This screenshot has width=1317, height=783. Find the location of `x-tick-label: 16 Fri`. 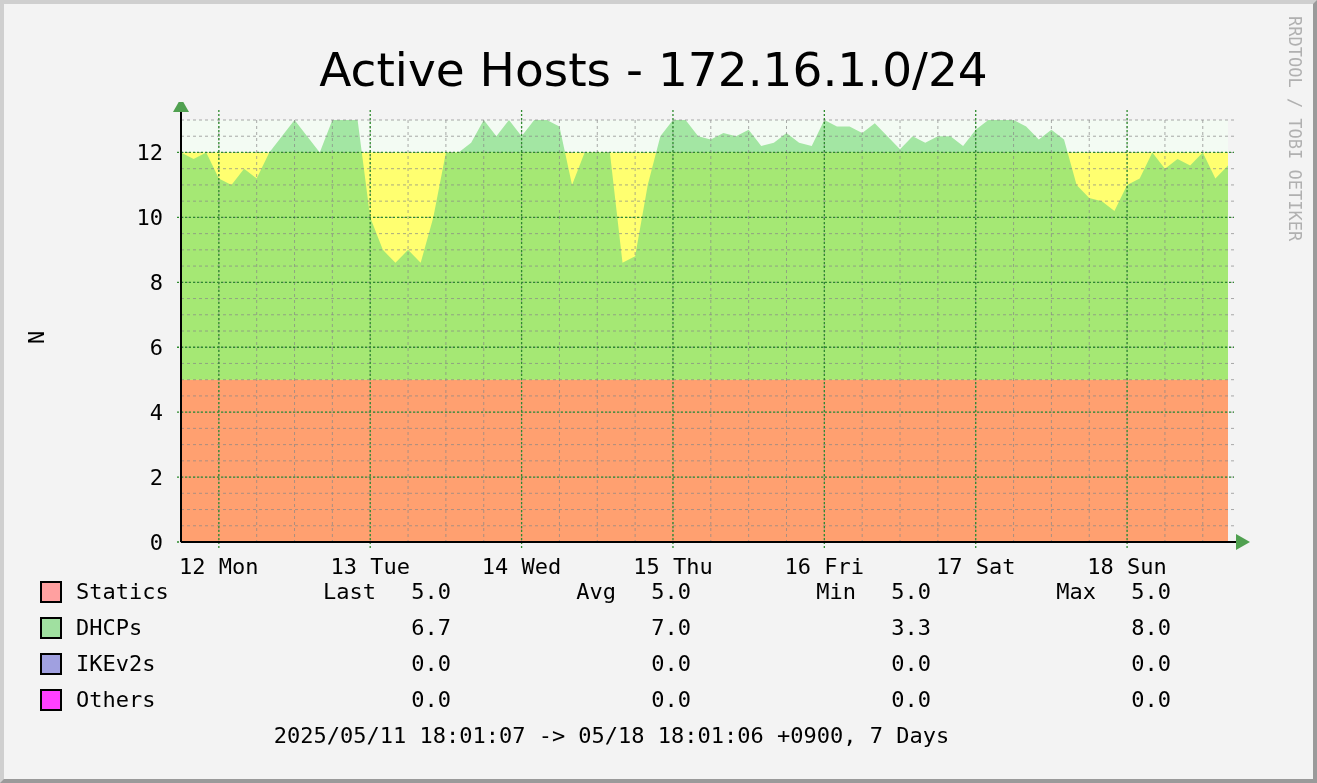

x-tick-label: 16 Fri is located at coordinates (824, 566).